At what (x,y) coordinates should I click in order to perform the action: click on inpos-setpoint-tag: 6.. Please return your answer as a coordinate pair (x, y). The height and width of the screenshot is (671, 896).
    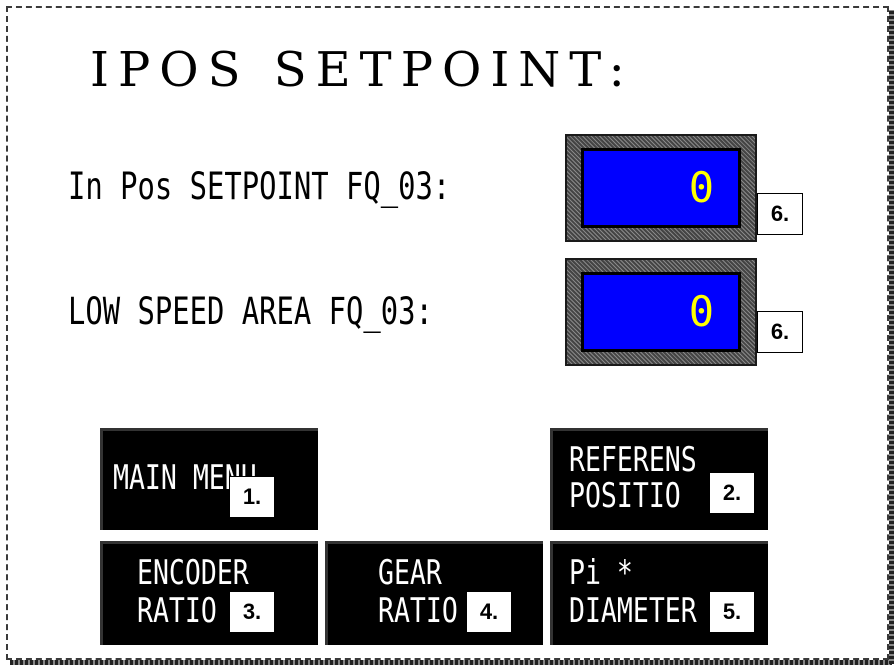
    Looking at the image, I should click on (780, 214).